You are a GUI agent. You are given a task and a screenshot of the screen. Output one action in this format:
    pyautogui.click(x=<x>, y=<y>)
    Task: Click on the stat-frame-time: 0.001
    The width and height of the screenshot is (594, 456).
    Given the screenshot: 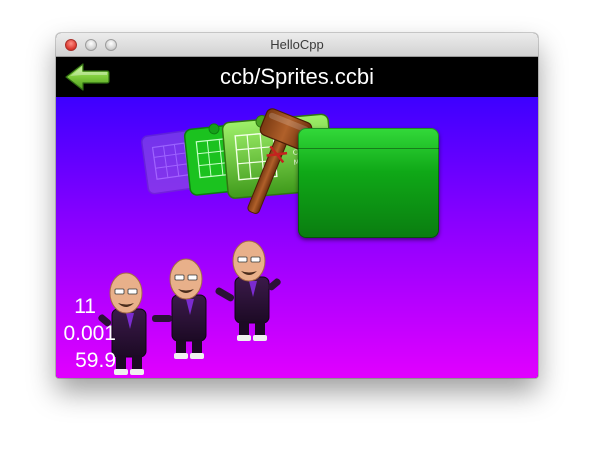 What is the action you would take?
    pyautogui.click(x=89, y=333)
    